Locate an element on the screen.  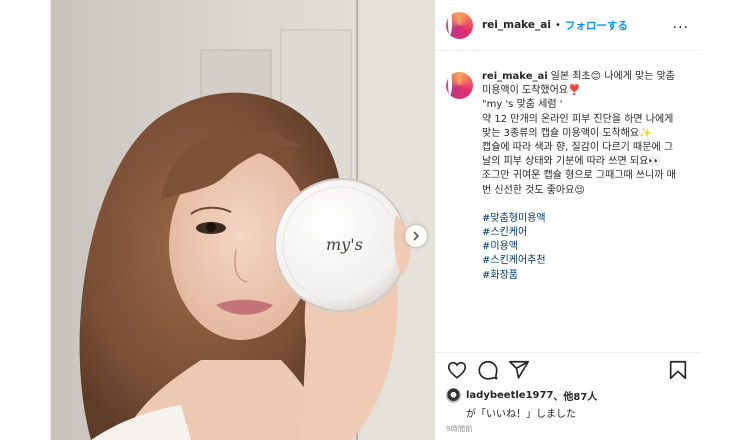
hashtag-list: #맞춤형미용액 #스킨케어 #미용액 #스킨케어추천 #화장품 is located at coordinates (582, 247).